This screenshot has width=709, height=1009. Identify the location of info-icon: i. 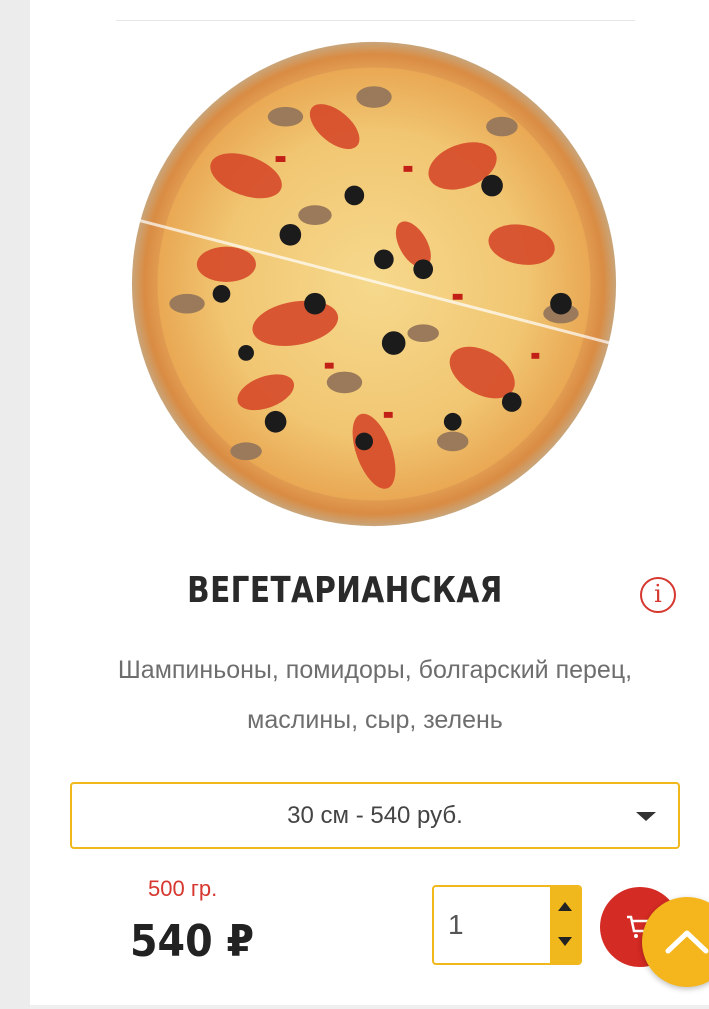
(658, 595).